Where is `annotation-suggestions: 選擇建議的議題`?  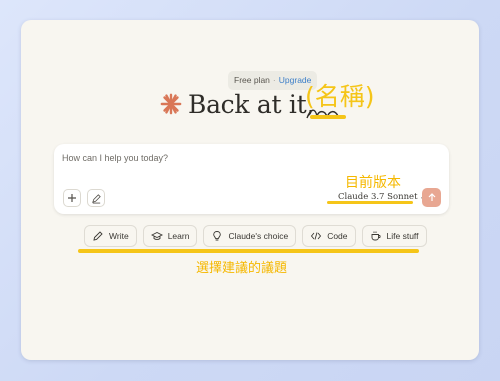
annotation-suggestions: 選擇建議的議題 is located at coordinates (242, 268).